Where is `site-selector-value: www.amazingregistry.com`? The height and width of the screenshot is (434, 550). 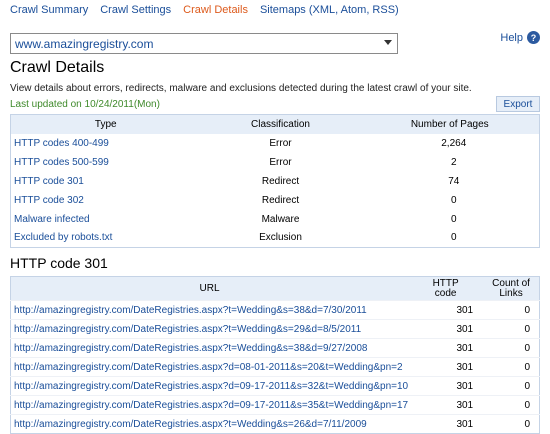
site-selector-value: www.amazingregistry.com is located at coordinates (84, 44).